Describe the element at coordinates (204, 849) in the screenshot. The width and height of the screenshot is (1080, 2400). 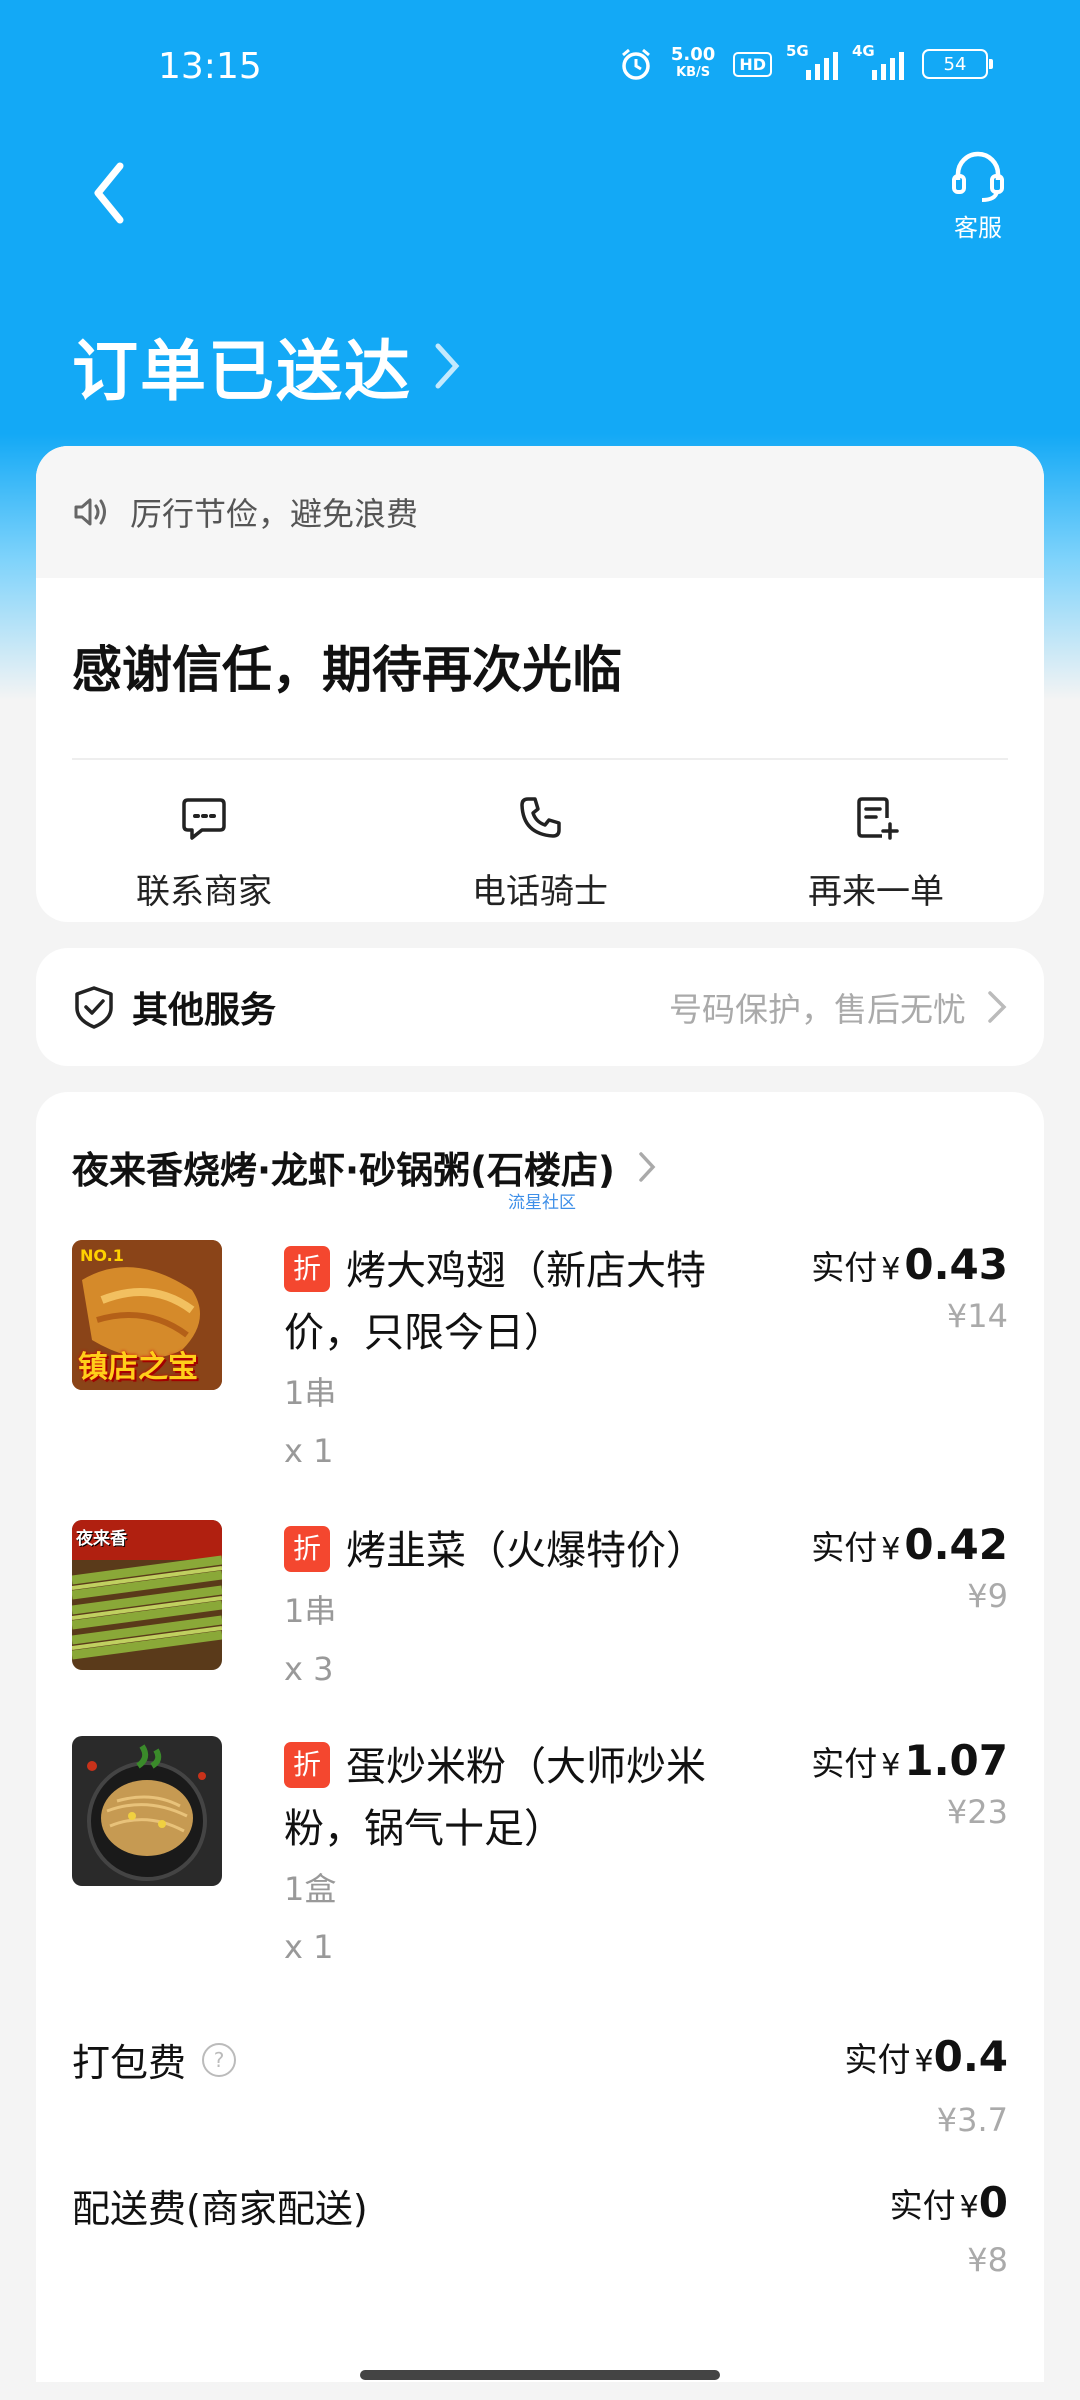
I see `contact-merchant-button: 联系商家` at that location.